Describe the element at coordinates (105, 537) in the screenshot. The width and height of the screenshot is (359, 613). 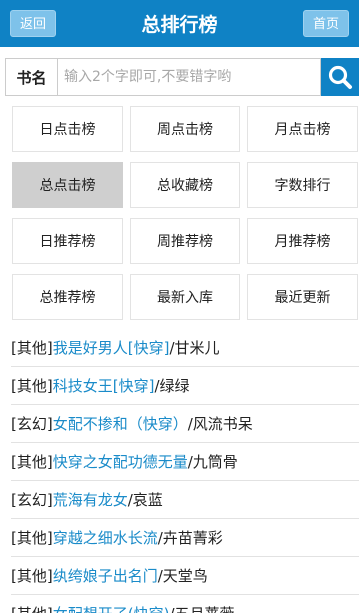
I see `book-title-link: 穿越之细水长流` at that location.